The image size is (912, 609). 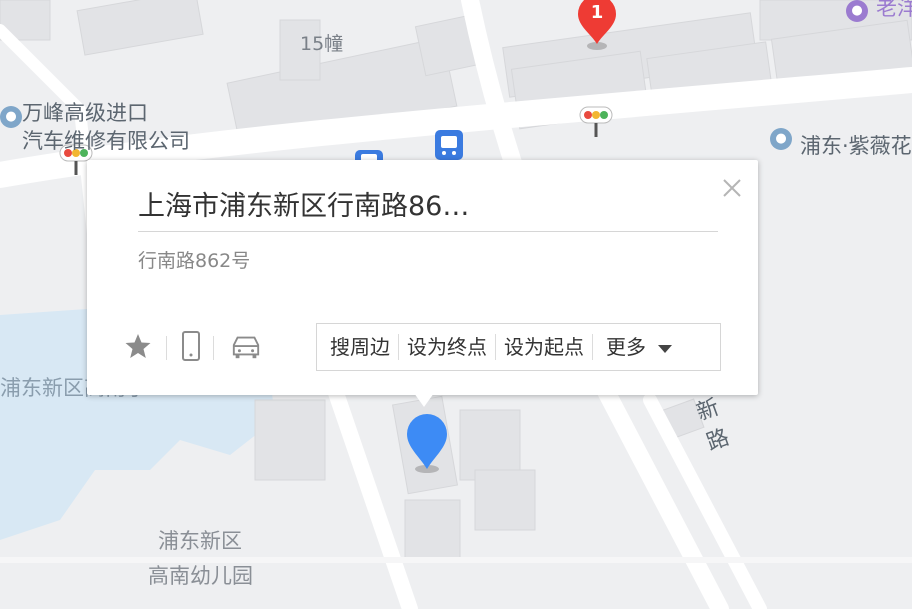 What do you see at coordinates (106, 141) in the screenshot?
I see `poi-label-wanfeng-2: 汽车维修有限公司` at bounding box center [106, 141].